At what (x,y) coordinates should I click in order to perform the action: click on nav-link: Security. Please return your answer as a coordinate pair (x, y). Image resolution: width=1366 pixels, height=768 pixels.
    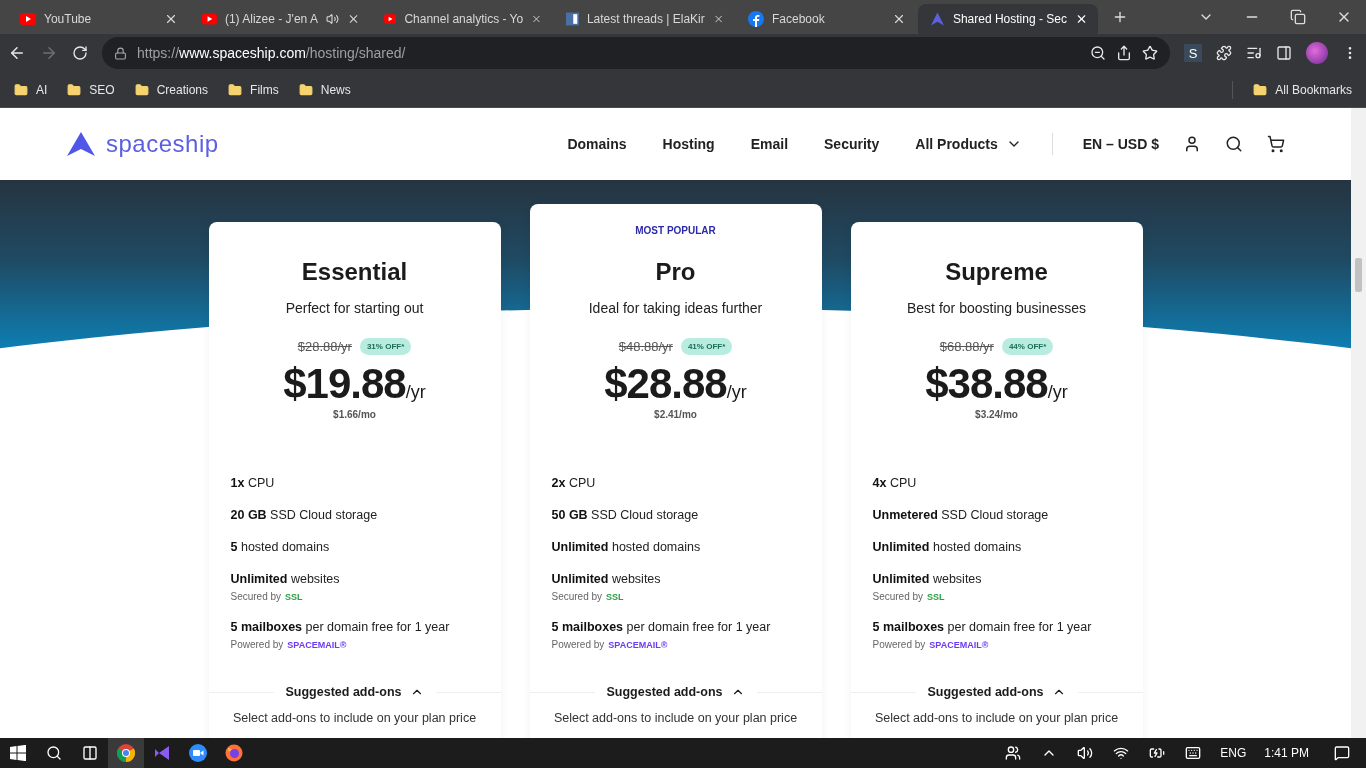
    Looking at the image, I should click on (852, 144).